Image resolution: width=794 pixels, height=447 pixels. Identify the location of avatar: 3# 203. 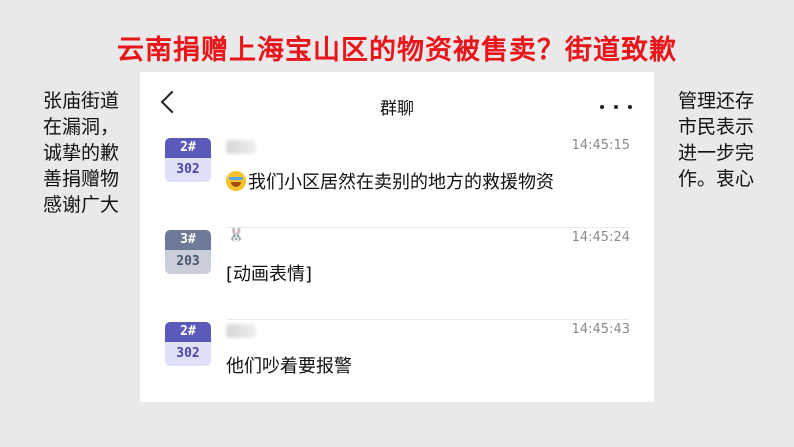
(188, 252).